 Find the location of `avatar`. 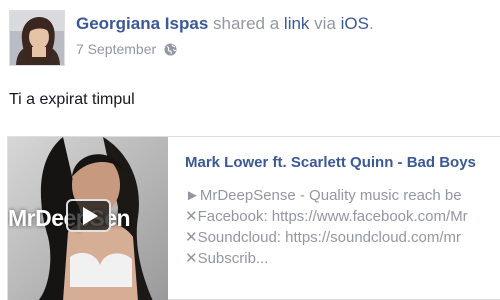

avatar is located at coordinates (37, 38).